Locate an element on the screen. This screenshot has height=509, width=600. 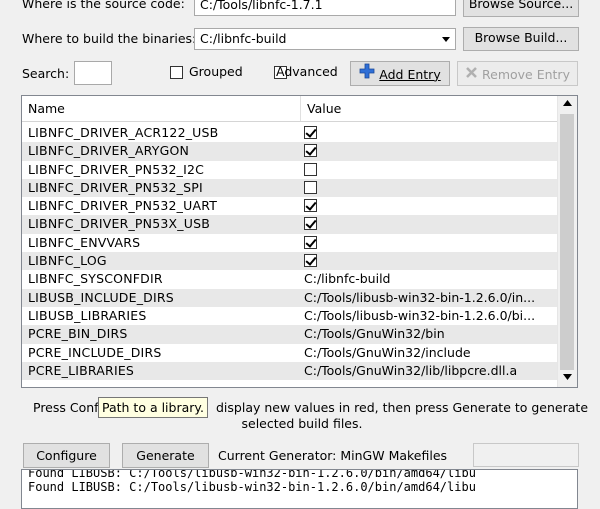
hint-text-line2: selected build files. is located at coordinates (302, 423).